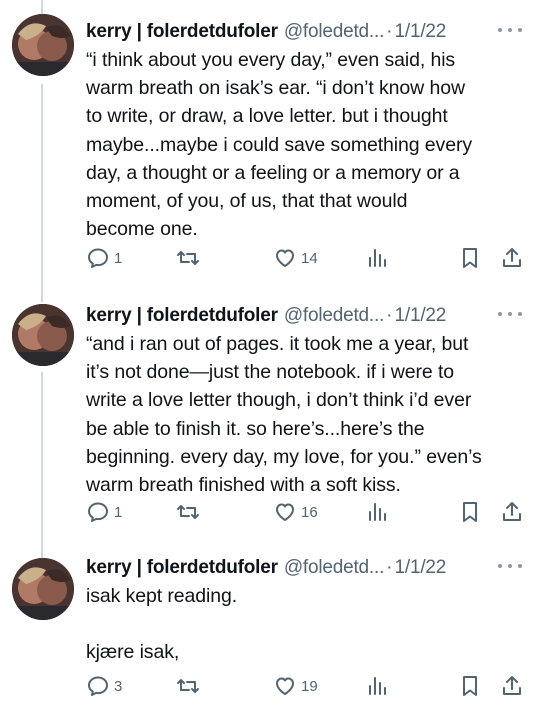 This screenshot has height=710, width=540. What do you see at coordinates (309, 258) in the screenshot?
I see `like-count: 14` at bounding box center [309, 258].